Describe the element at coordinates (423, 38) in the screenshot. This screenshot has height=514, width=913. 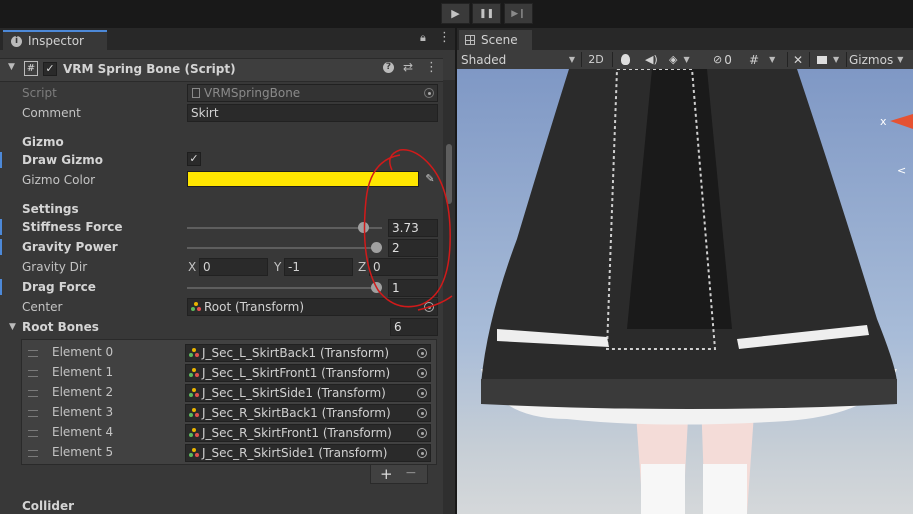
I see `lock-icon: 🔒︎` at that location.